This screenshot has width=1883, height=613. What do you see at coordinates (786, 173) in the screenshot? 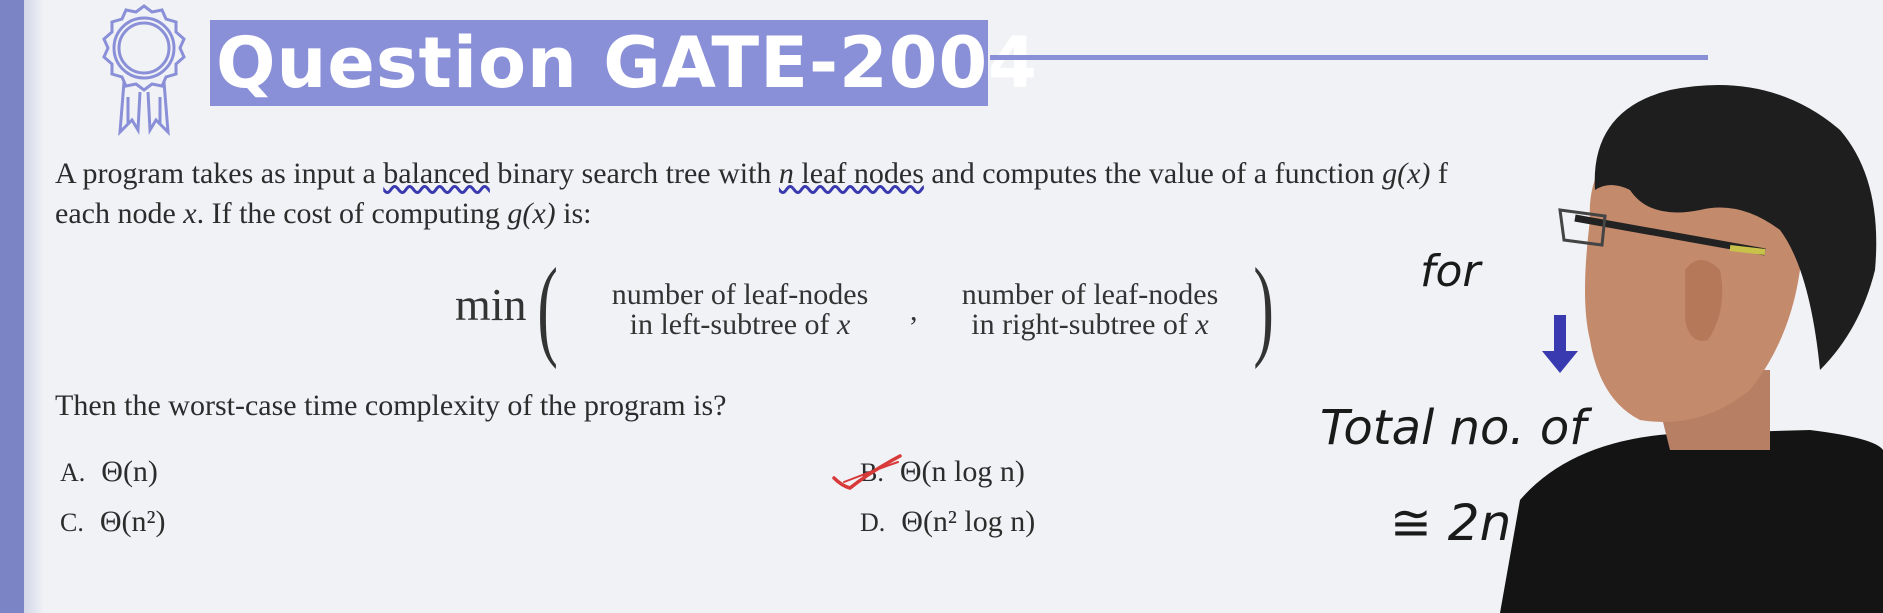
I see `n-variable: n` at bounding box center [786, 173].